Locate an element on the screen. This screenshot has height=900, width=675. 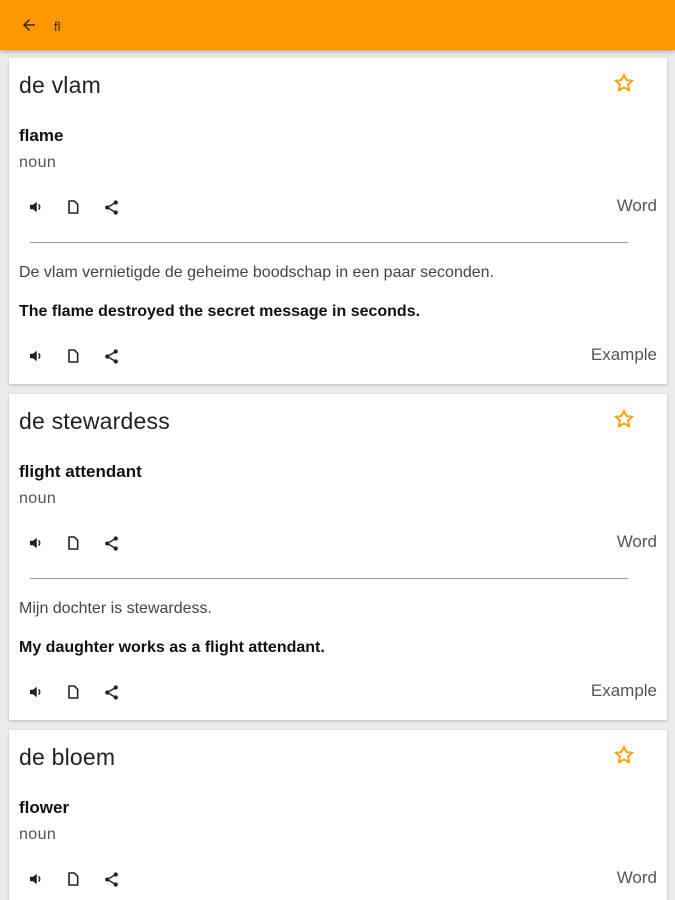
translation: flame is located at coordinates (41, 135).